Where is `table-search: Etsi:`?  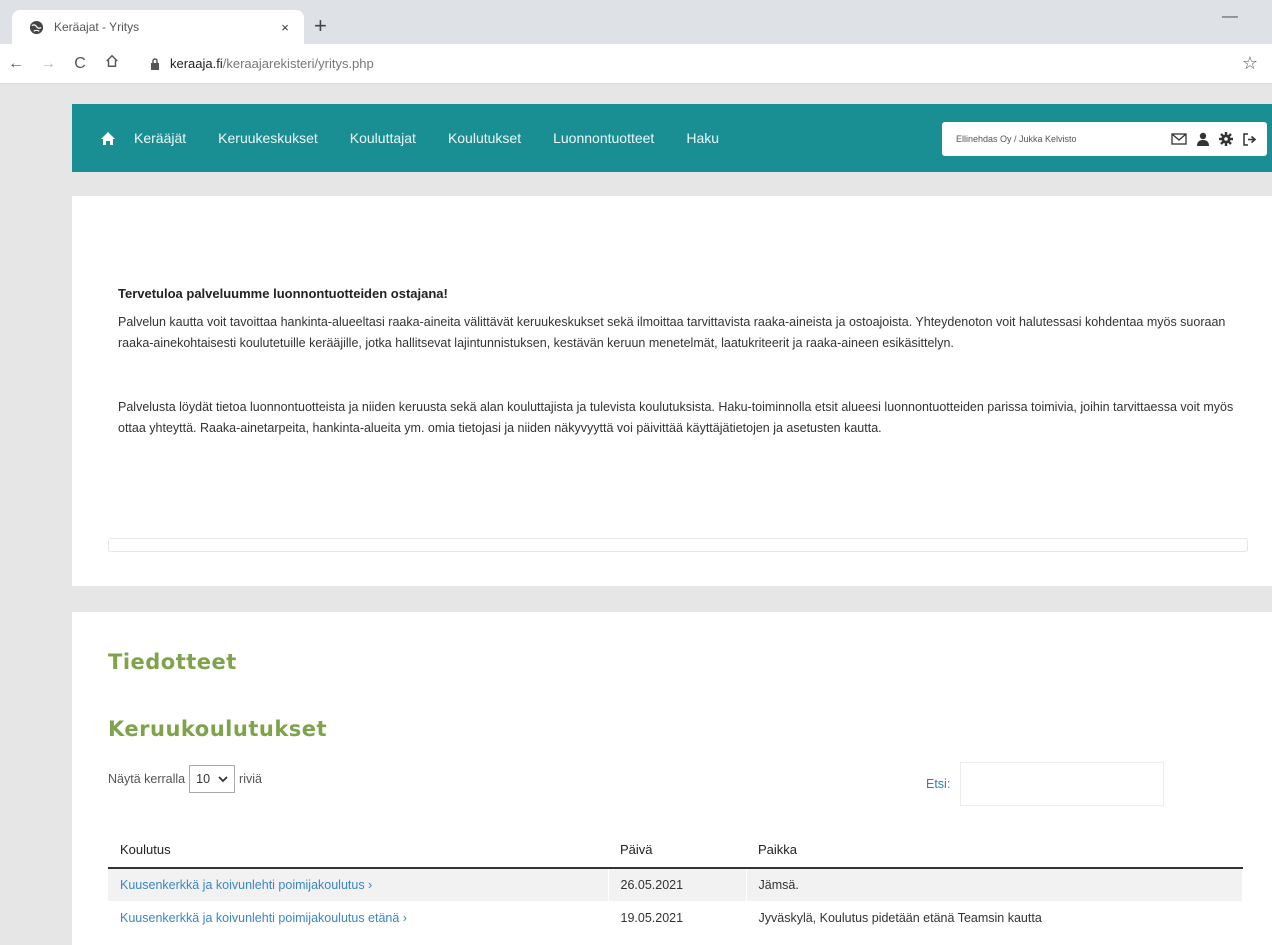
table-search: Etsi: is located at coordinates (1045, 784).